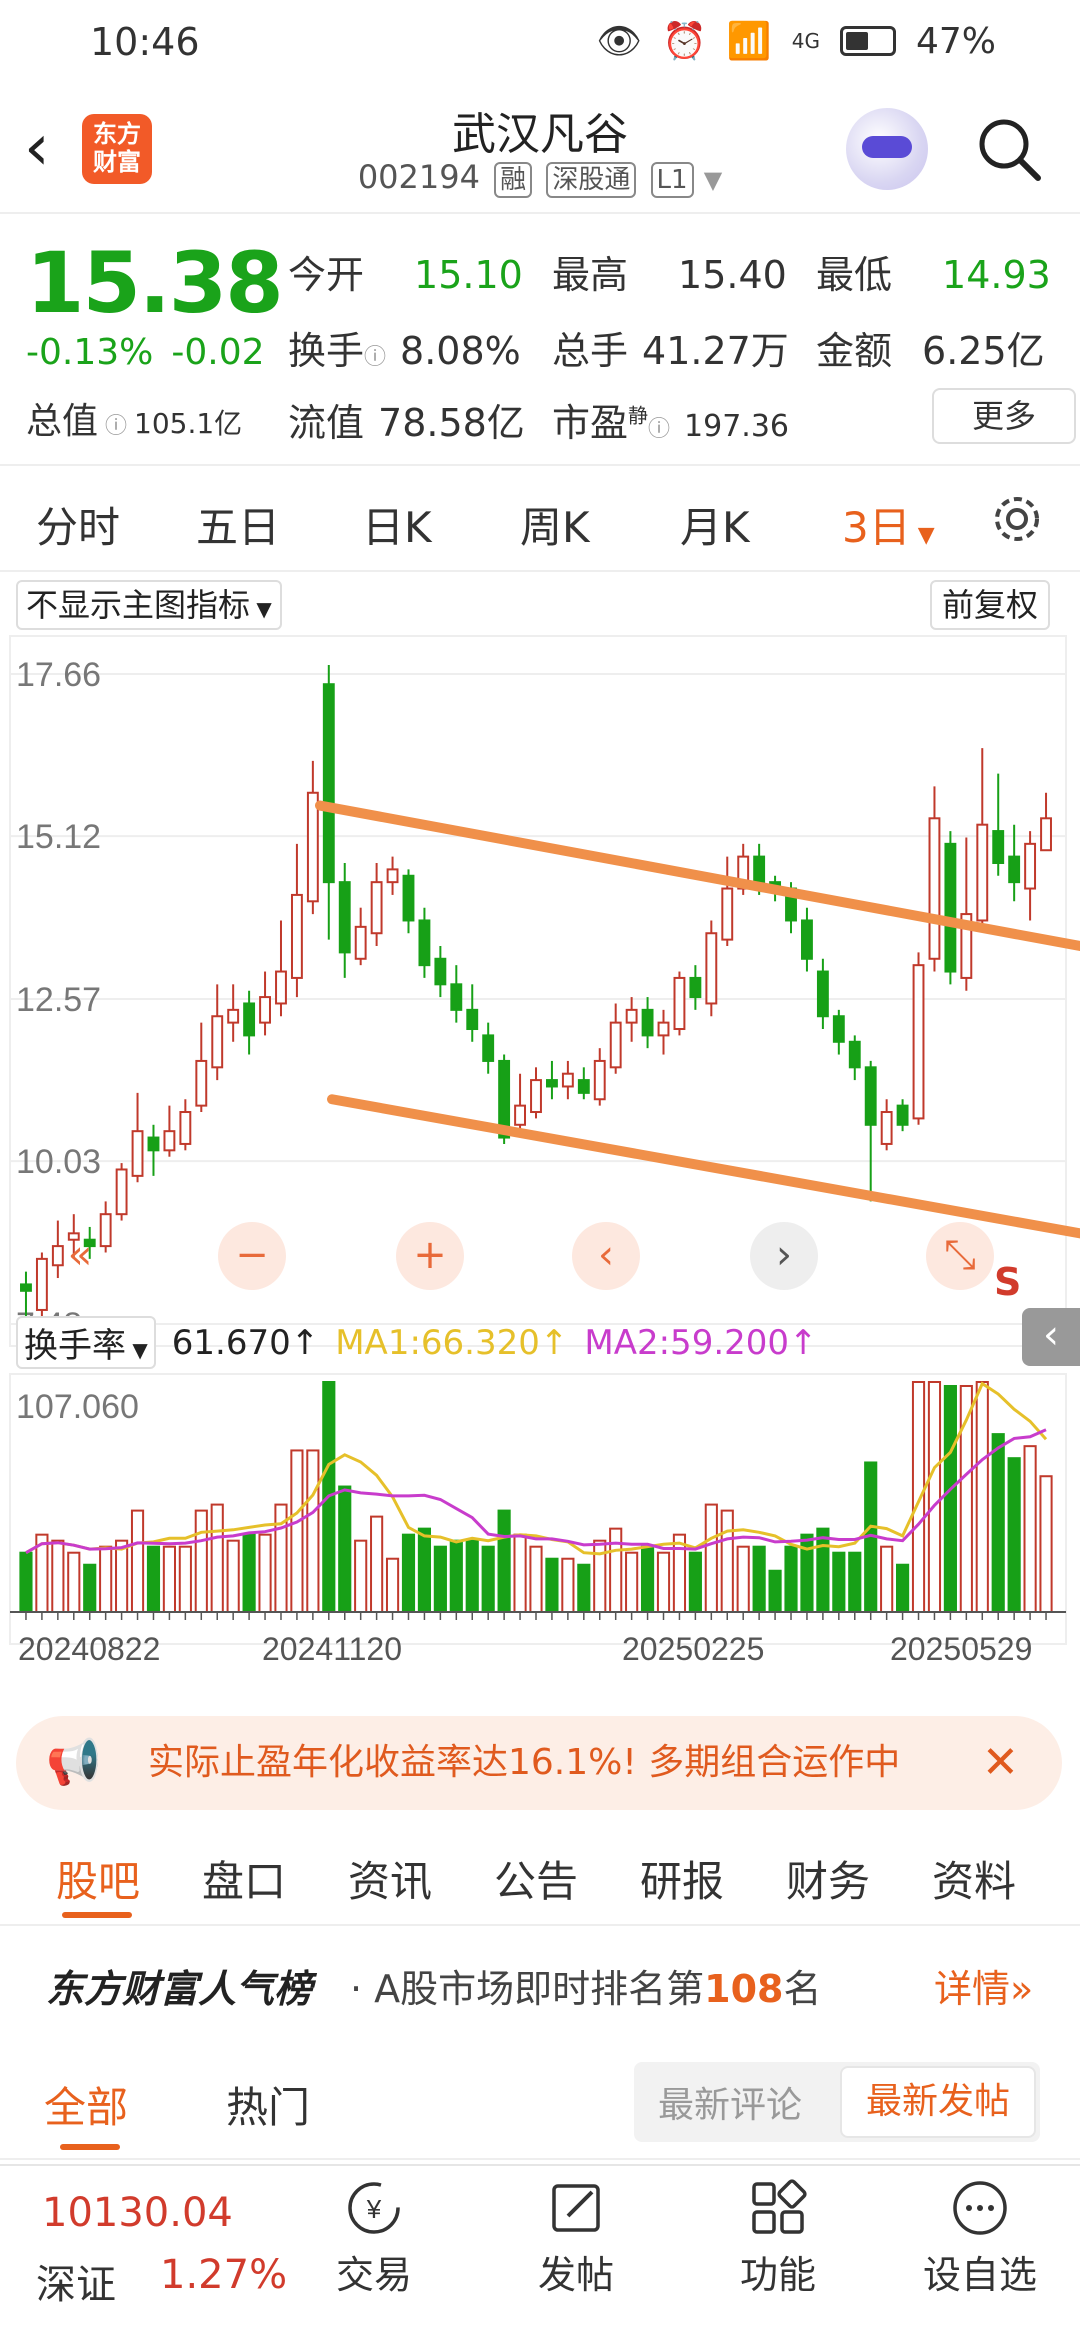  Describe the element at coordinates (828, 1878) in the screenshot. I see `tab-finance: 财务` at that location.